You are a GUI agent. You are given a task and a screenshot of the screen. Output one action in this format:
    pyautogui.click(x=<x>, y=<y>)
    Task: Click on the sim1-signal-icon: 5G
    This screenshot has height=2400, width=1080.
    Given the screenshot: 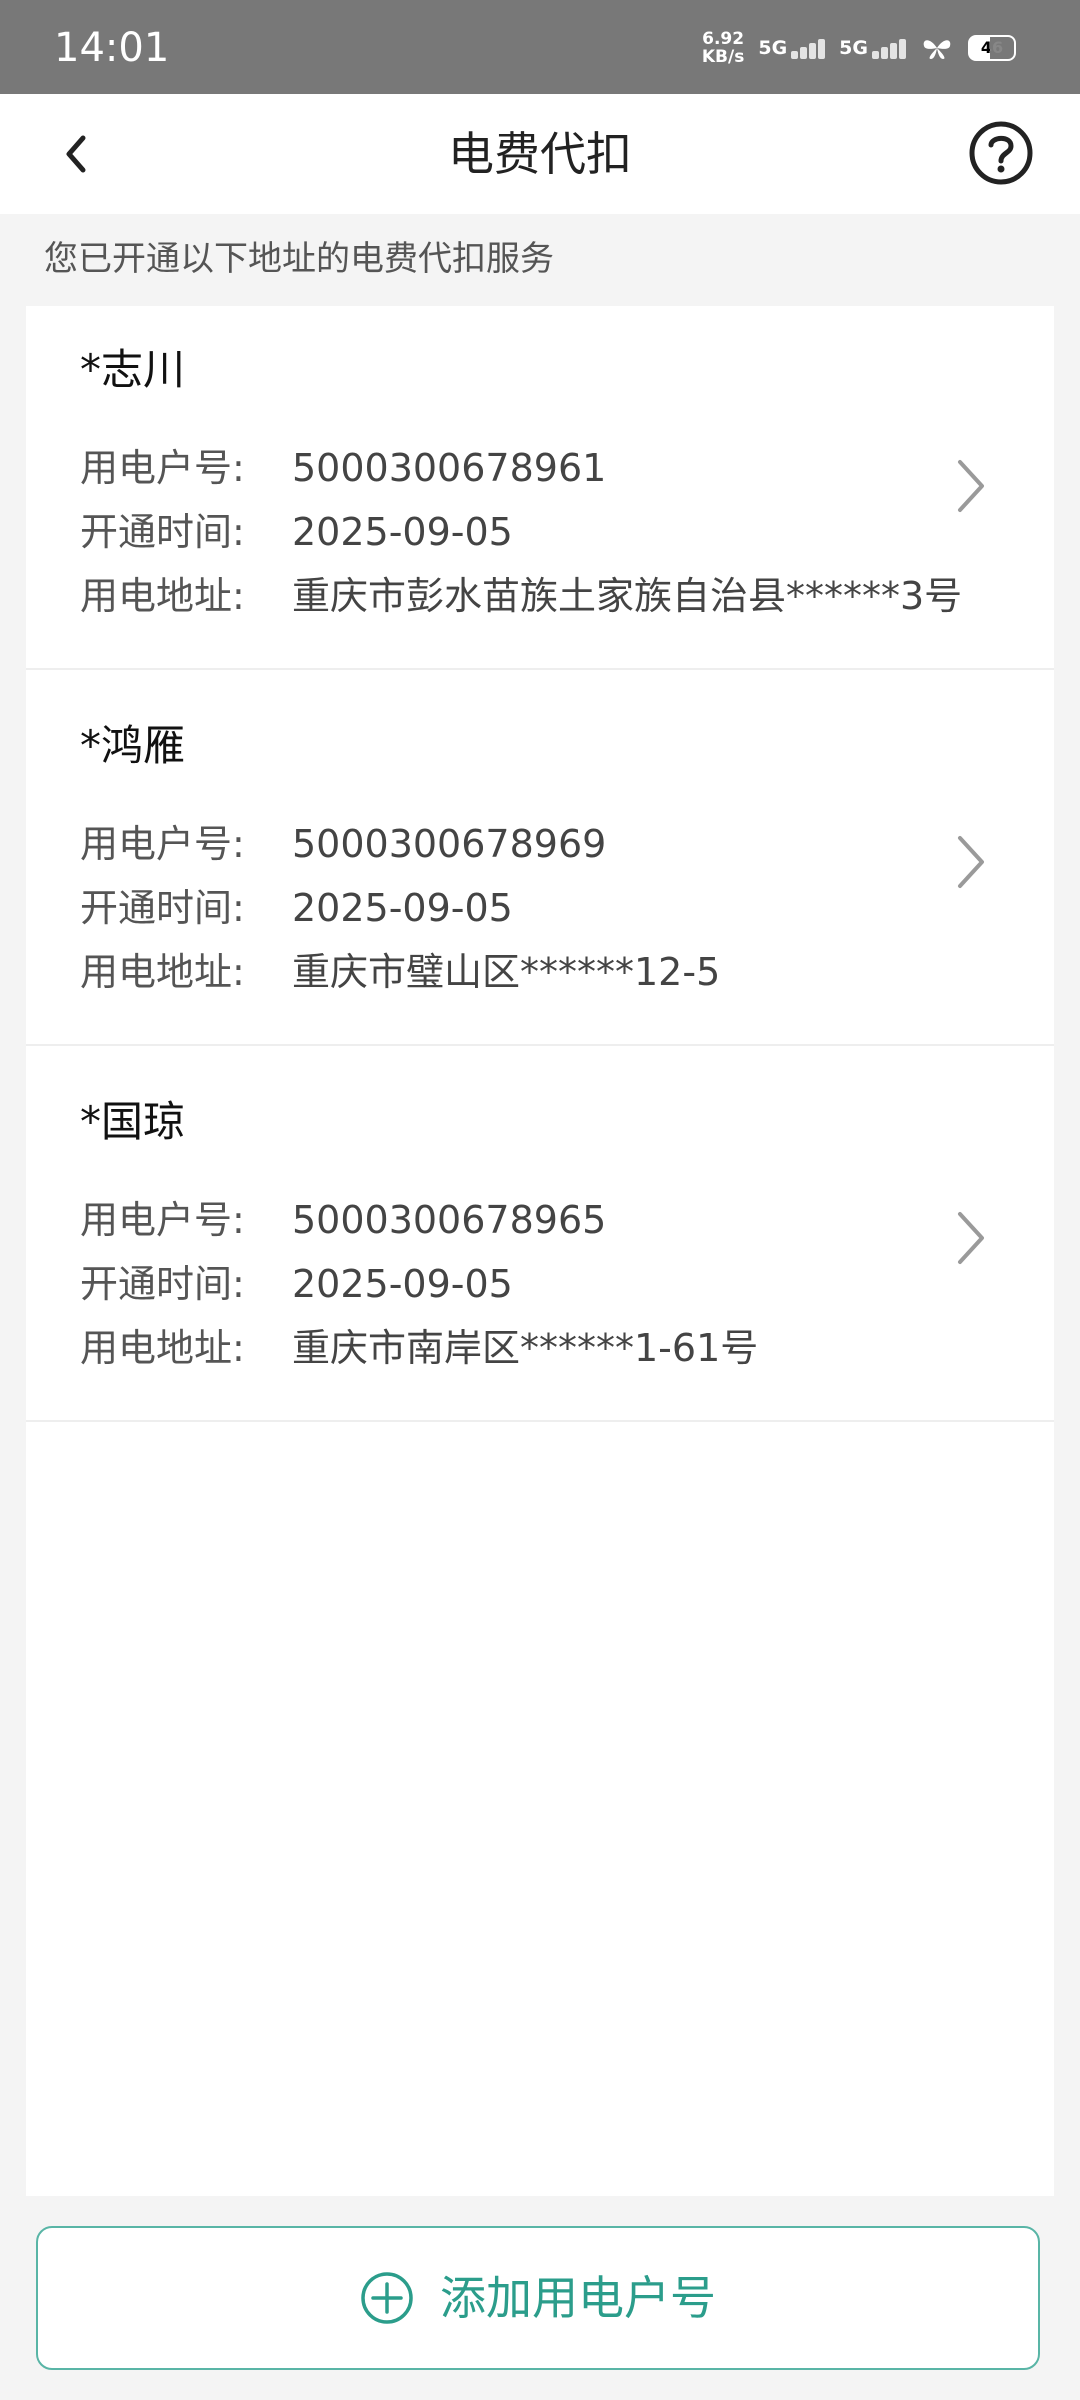 What is the action you would take?
    pyautogui.click(x=792, y=48)
    